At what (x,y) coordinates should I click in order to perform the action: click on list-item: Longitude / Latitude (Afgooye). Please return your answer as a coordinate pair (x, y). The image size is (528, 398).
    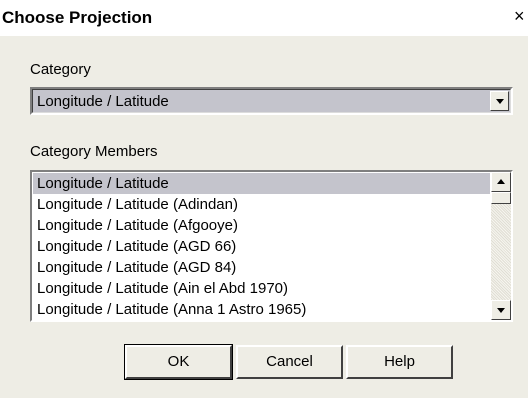
    Looking at the image, I should click on (261, 225).